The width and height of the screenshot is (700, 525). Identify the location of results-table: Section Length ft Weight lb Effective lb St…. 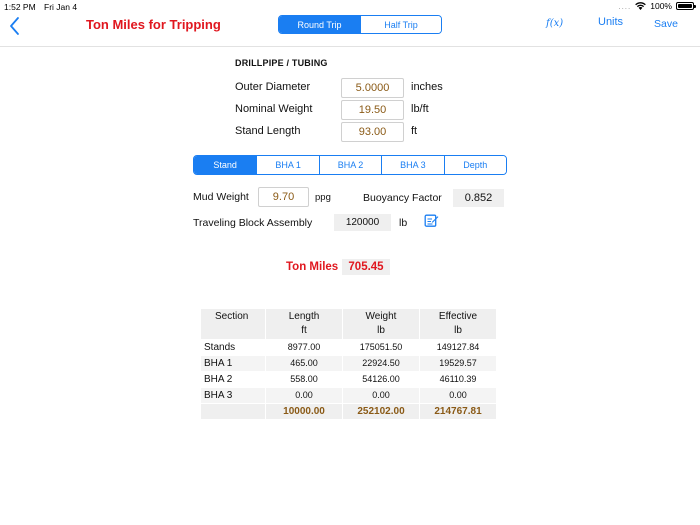
(349, 364).